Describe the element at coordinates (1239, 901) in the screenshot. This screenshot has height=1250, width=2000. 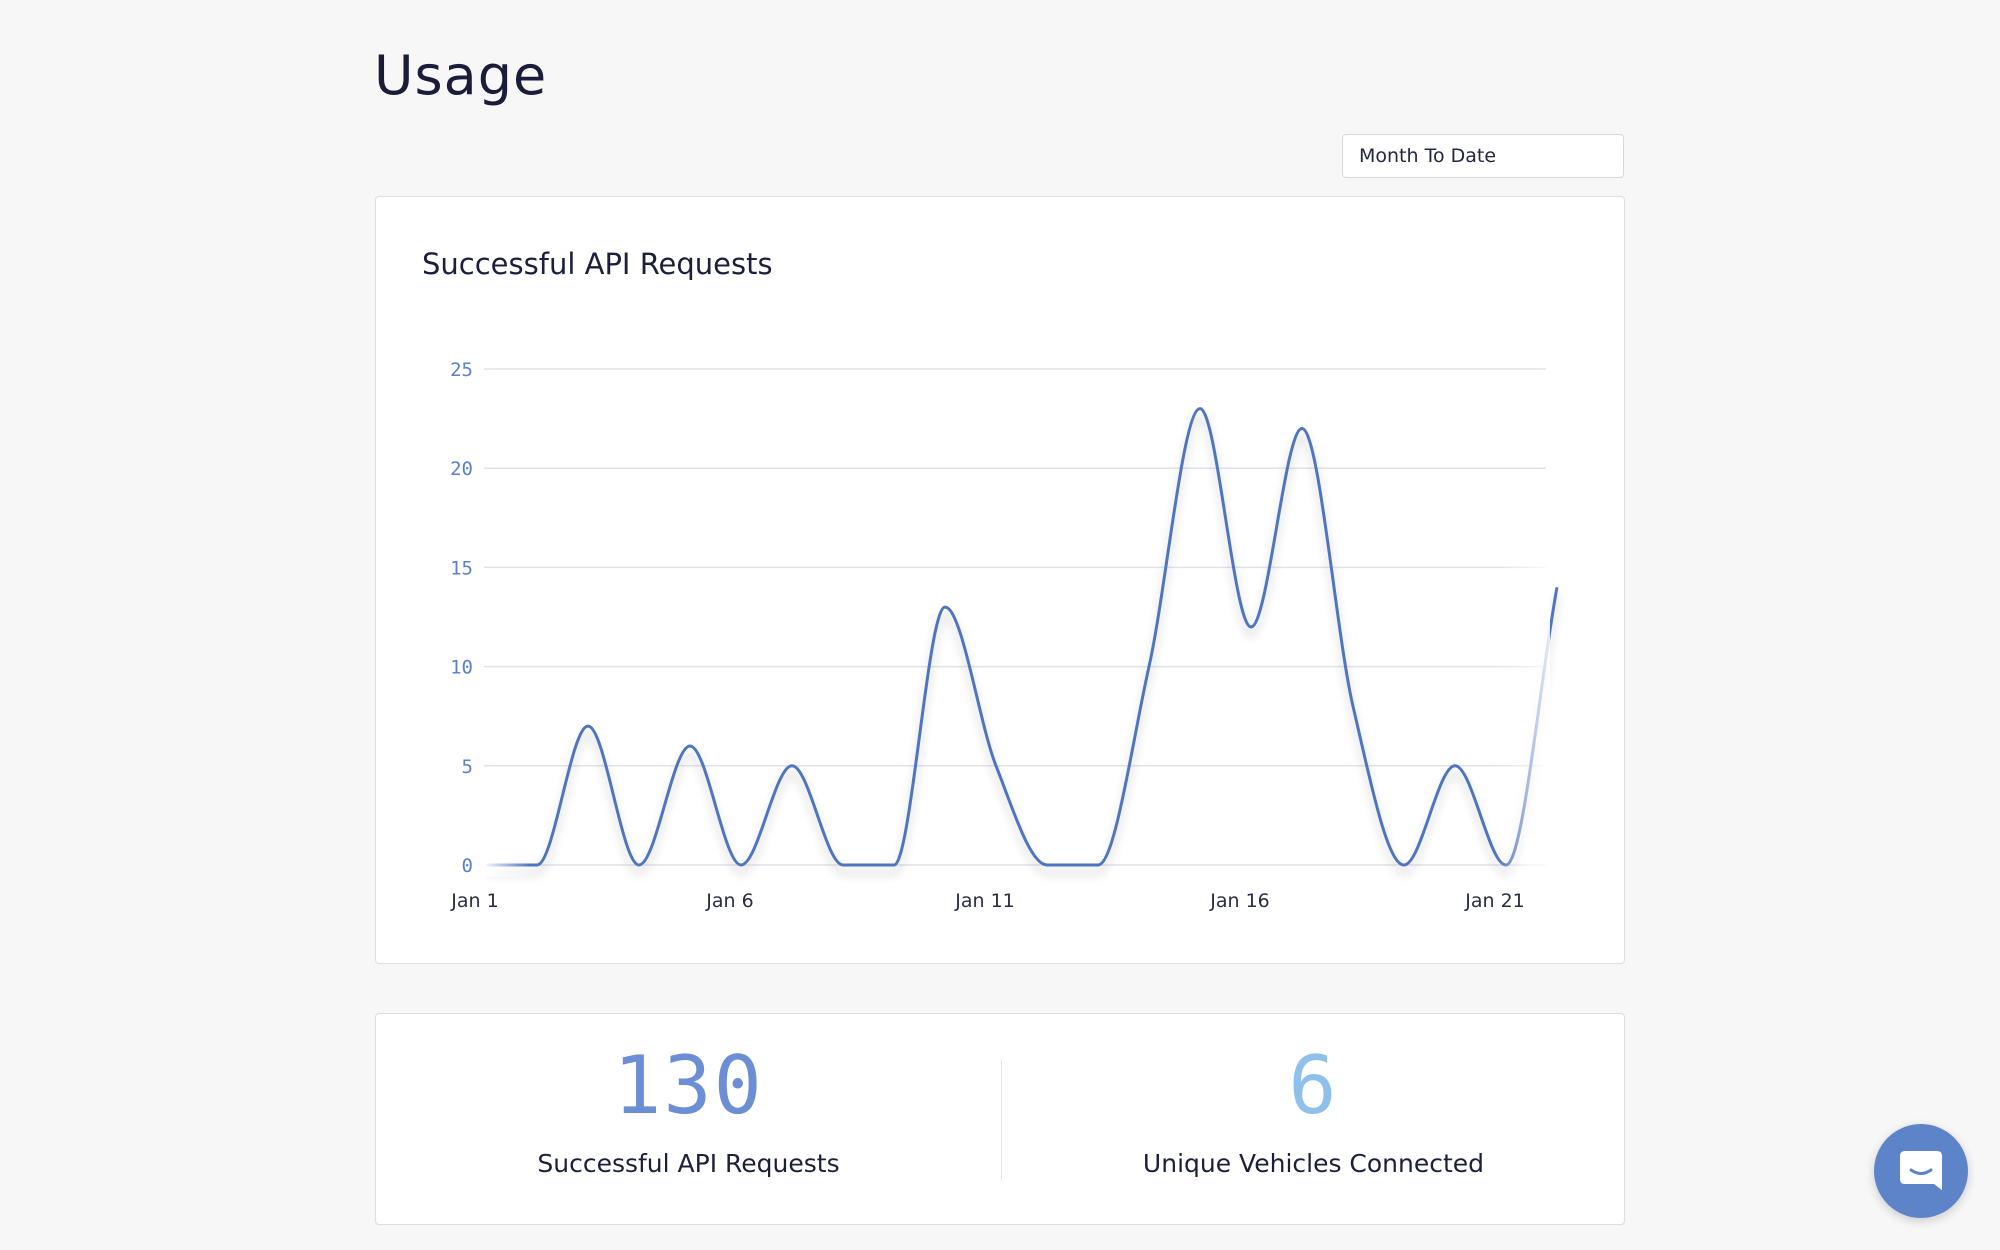
I see `x-tick-label: Jan 16` at that location.